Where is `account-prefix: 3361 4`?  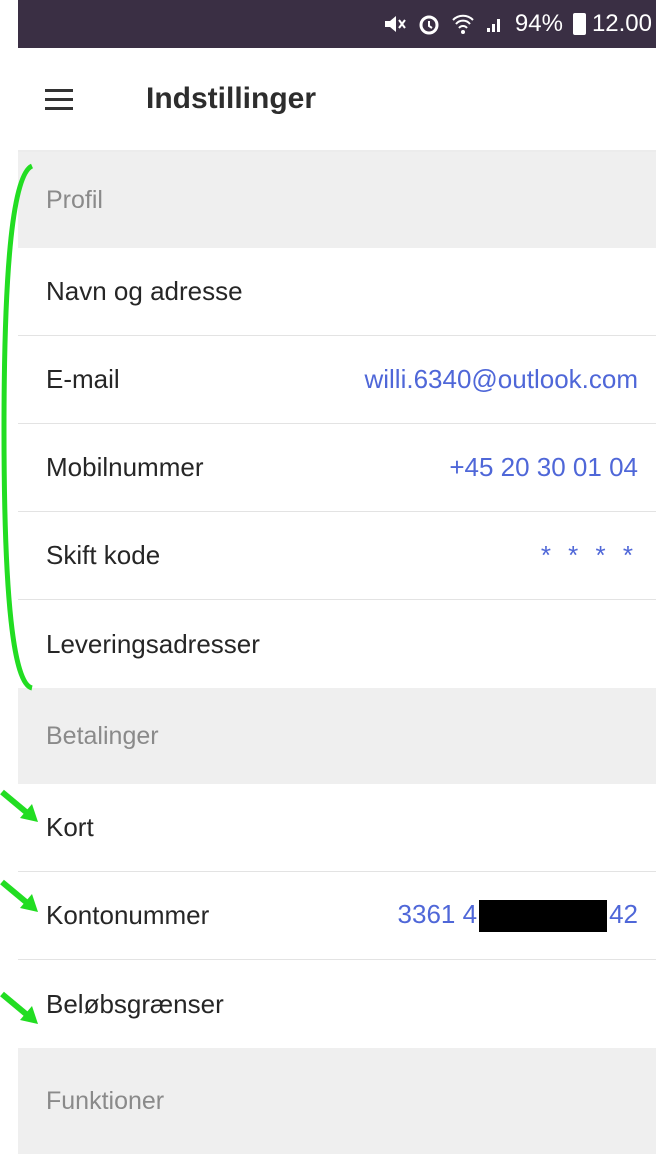 account-prefix: 3361 4 is located at coordinates (437, 913).